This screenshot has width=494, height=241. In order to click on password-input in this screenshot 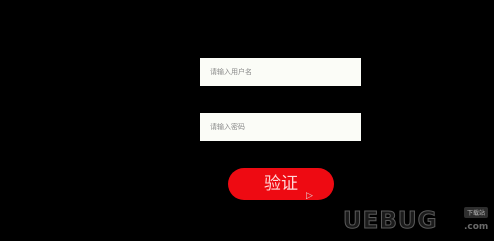, I will do `click(280, 127)`.